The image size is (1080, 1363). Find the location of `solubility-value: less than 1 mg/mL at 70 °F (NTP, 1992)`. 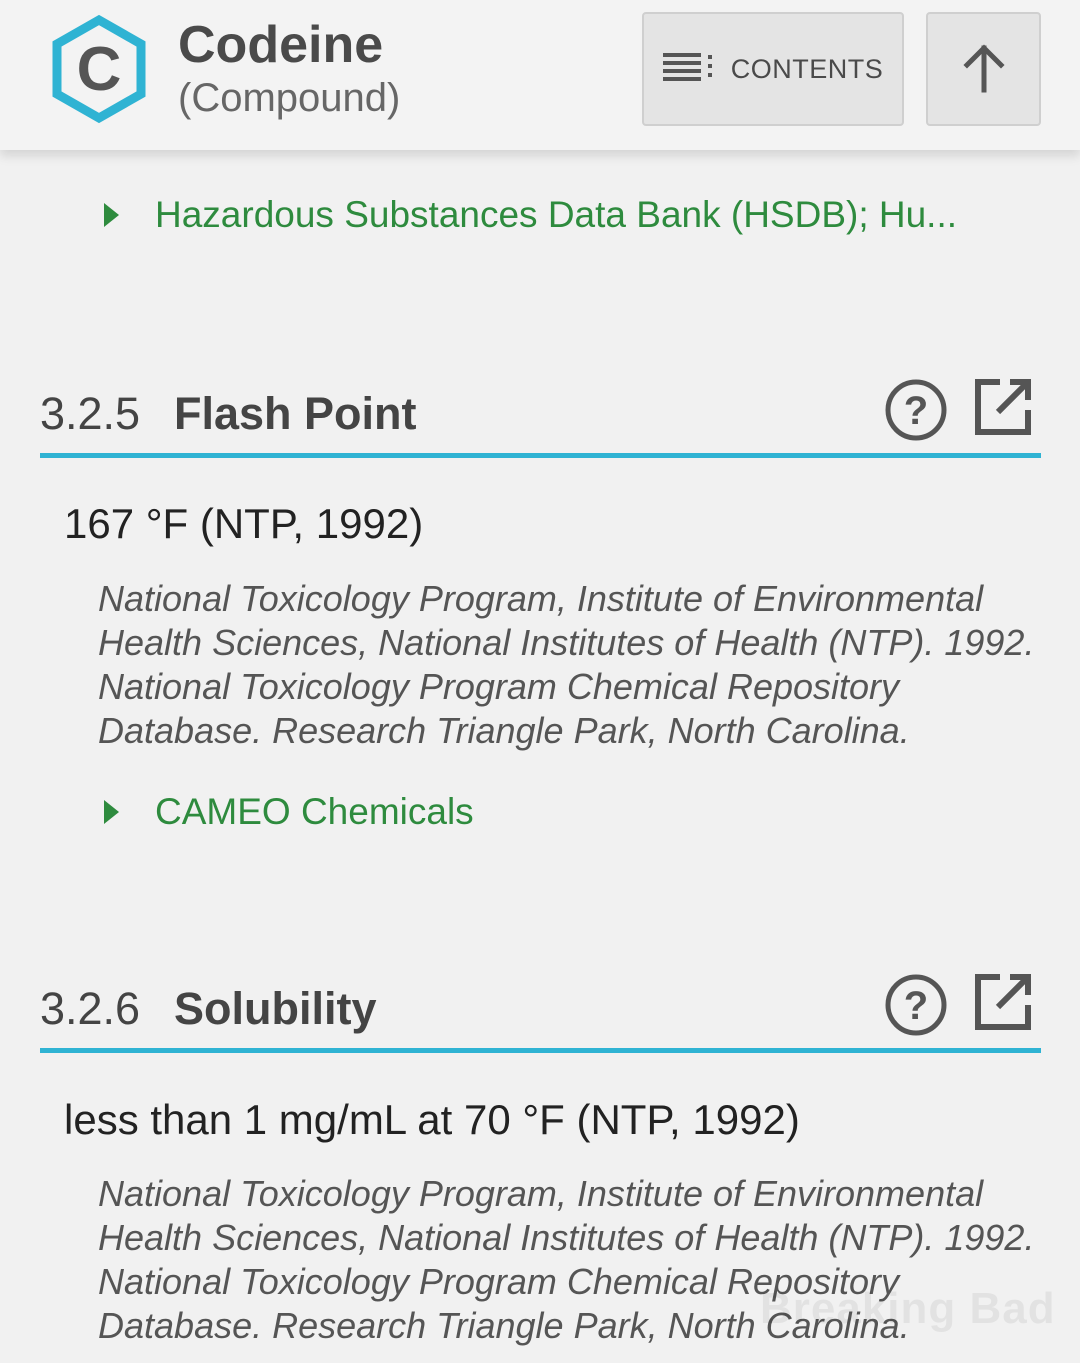

solubility-value: less than 1 mg/mL at 70 °F (NTP, 1992) is located at coordinates (432, 1119).